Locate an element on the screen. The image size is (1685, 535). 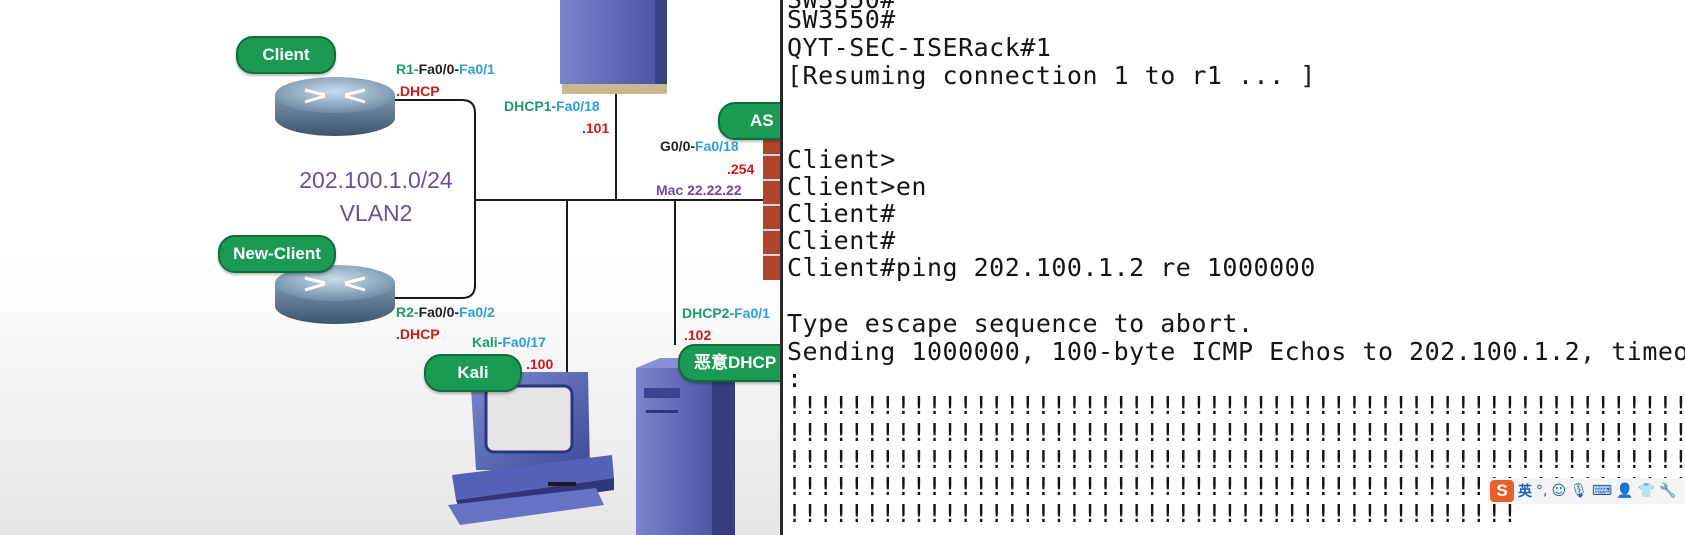
malicious-dhcp-label: 恶意DHCP is located at coordinates (729, 363).